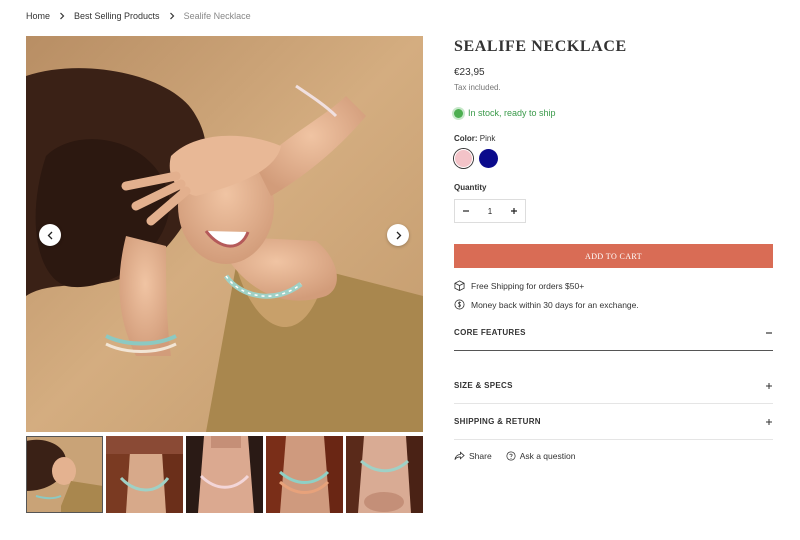  I want to click on color-swatches, so click(613, 158).